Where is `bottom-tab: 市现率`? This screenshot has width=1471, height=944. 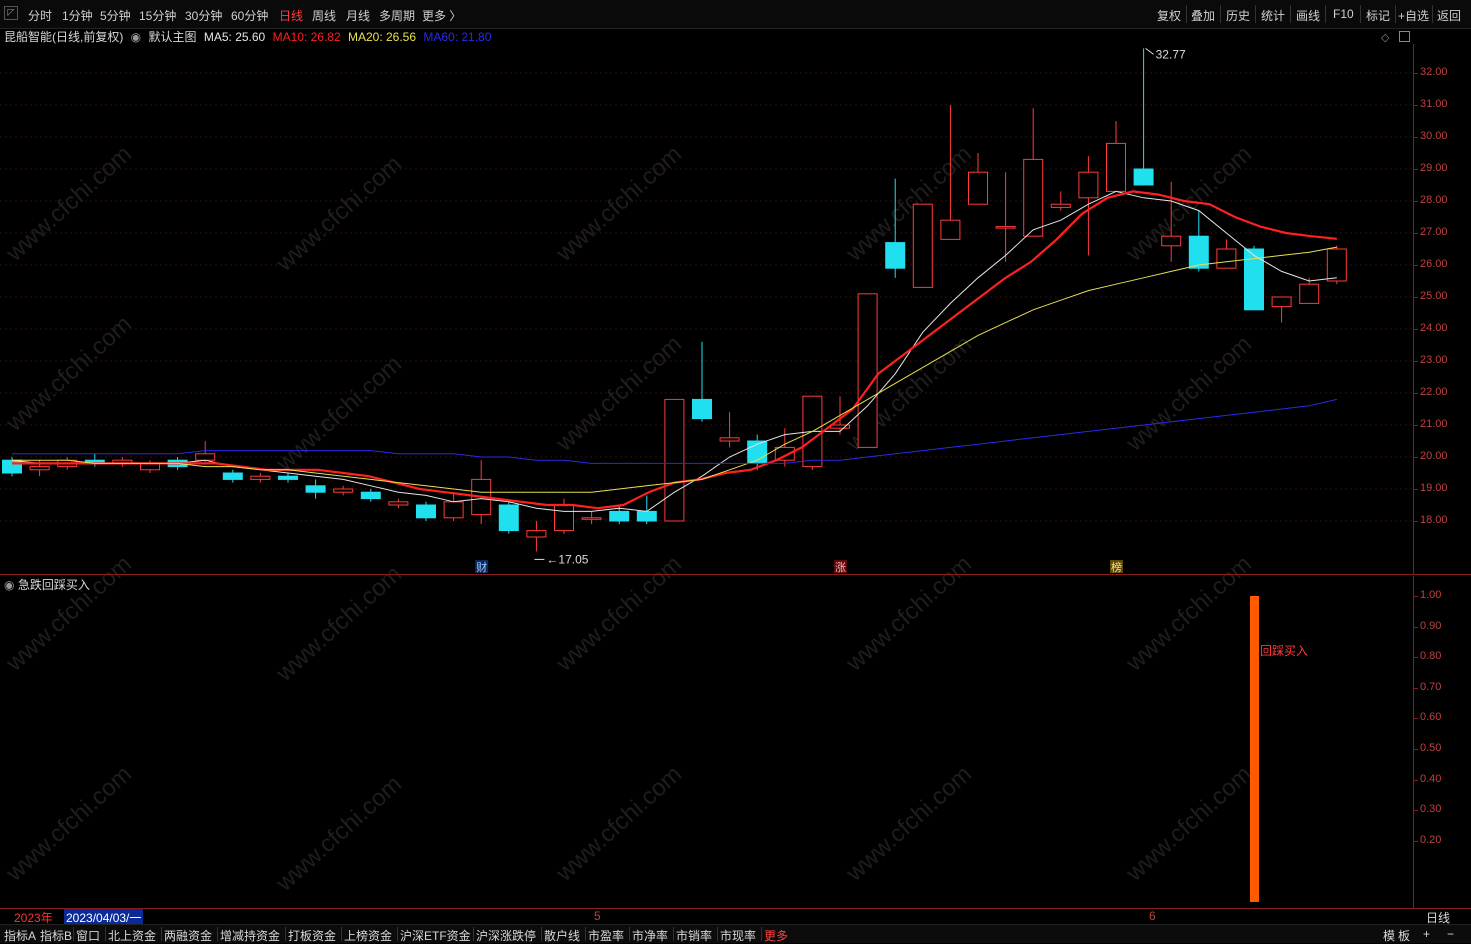
bottom-tab: 市现率 is located at coordinates (738, 935).